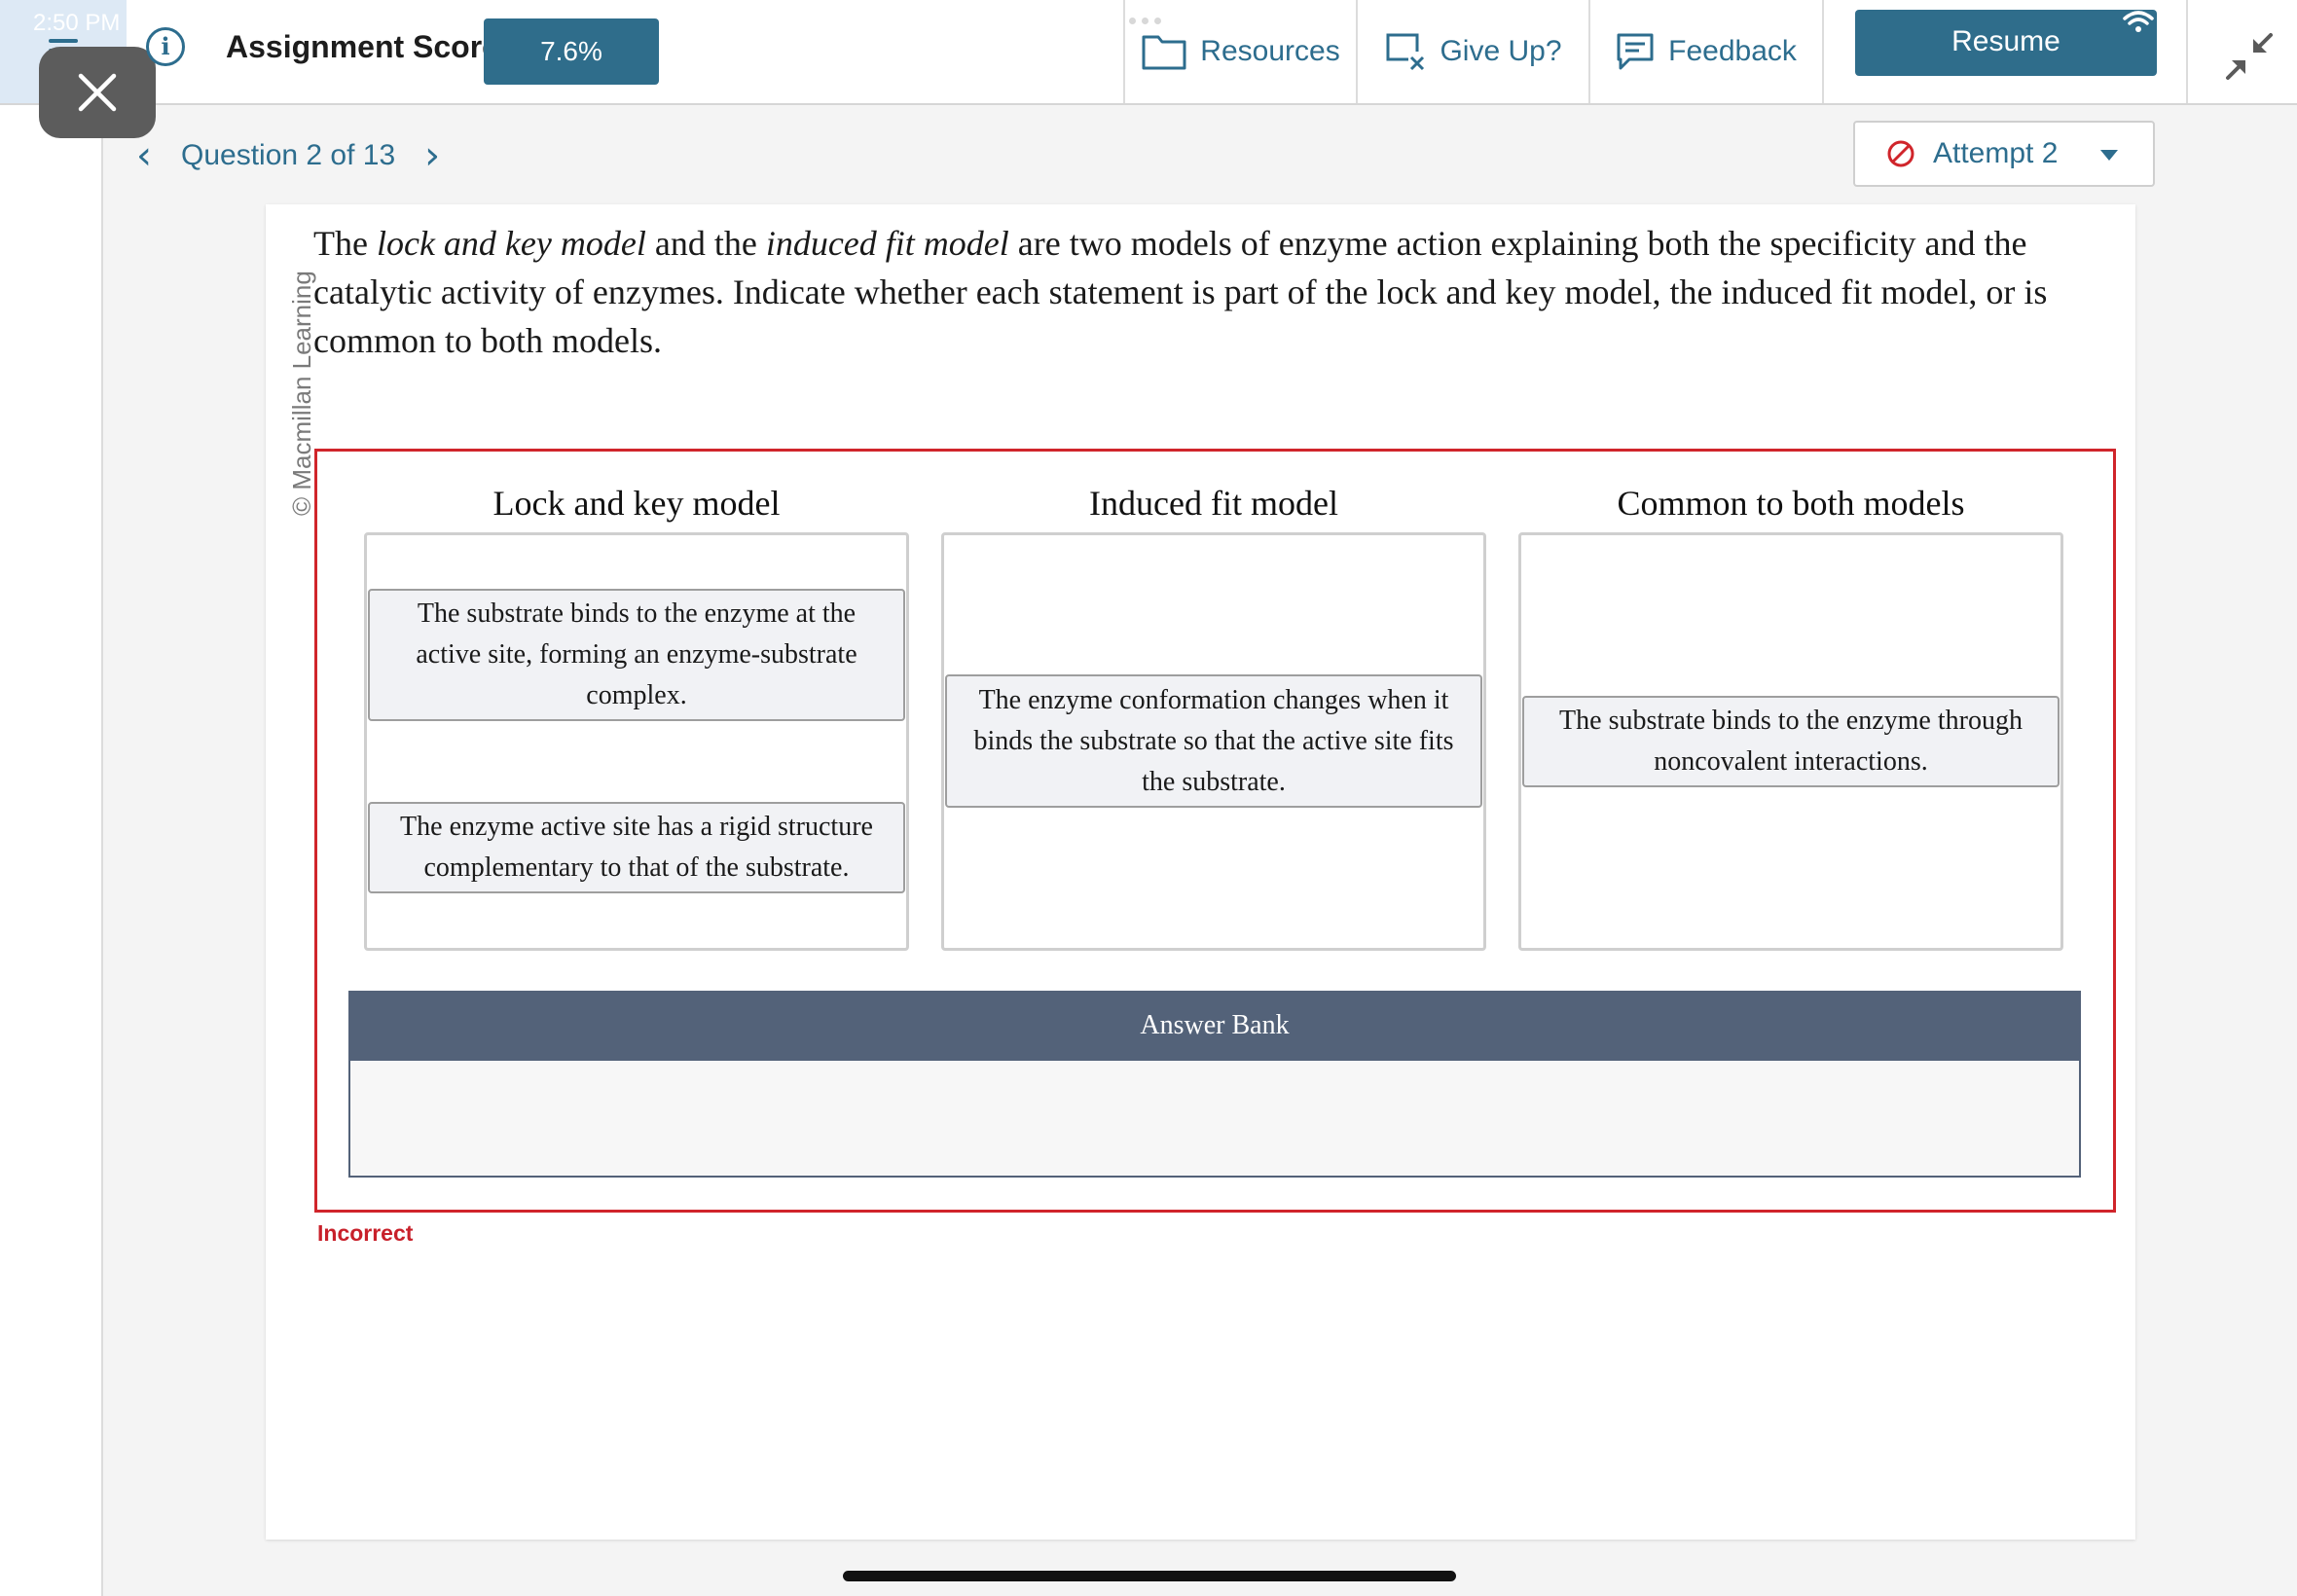  I want to click on left-rail, so click(51, 851).